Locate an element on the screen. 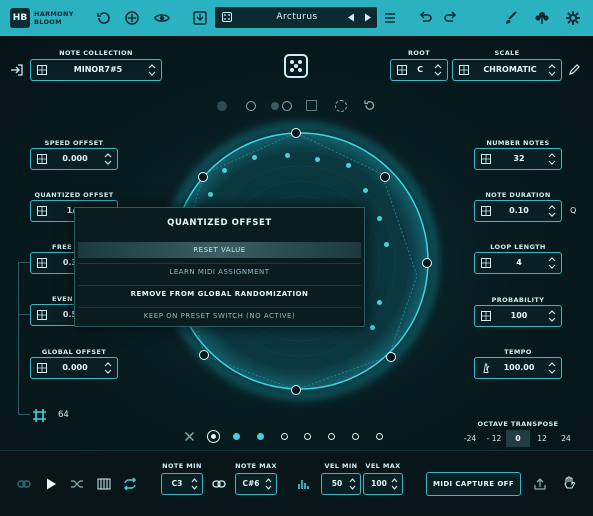 This screenshot has height=516, width=593. undo-icon is located at coordinates (425, 18).